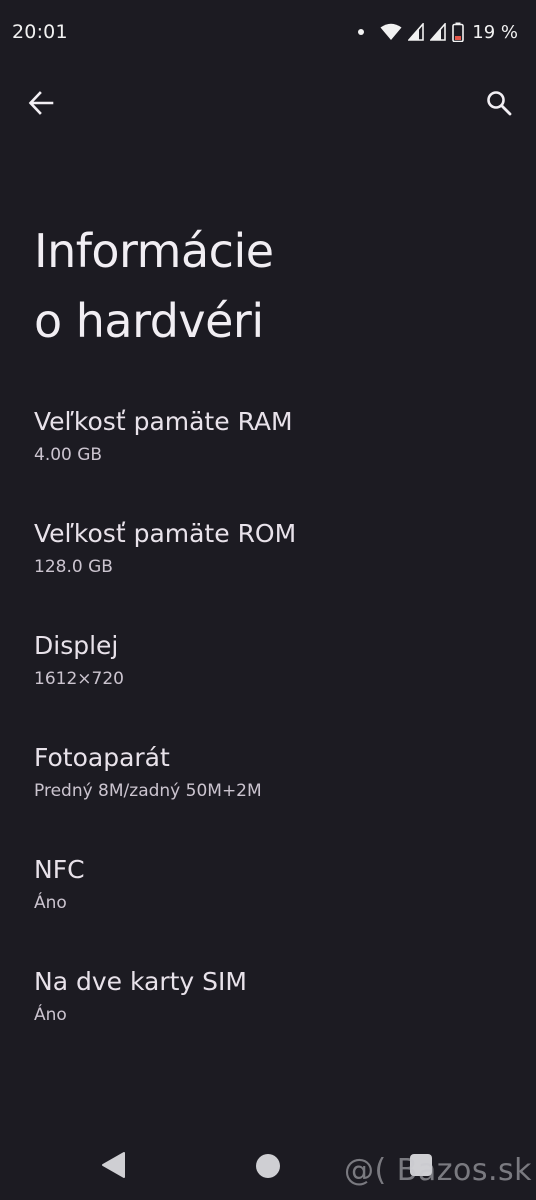 This screenshot has height=1200, width=536. What do you see at coordinates (149, 321) in the screenshot?
I see `page-title-line2: o hardvéri` at bounding box center [149, 321].